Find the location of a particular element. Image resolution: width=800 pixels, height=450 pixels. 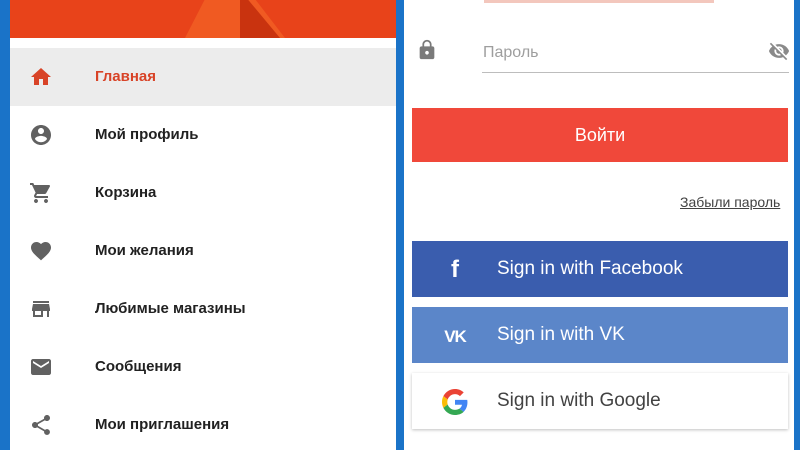

vk-signin-label: Sign in with VK is located at coordinates (561, 334).